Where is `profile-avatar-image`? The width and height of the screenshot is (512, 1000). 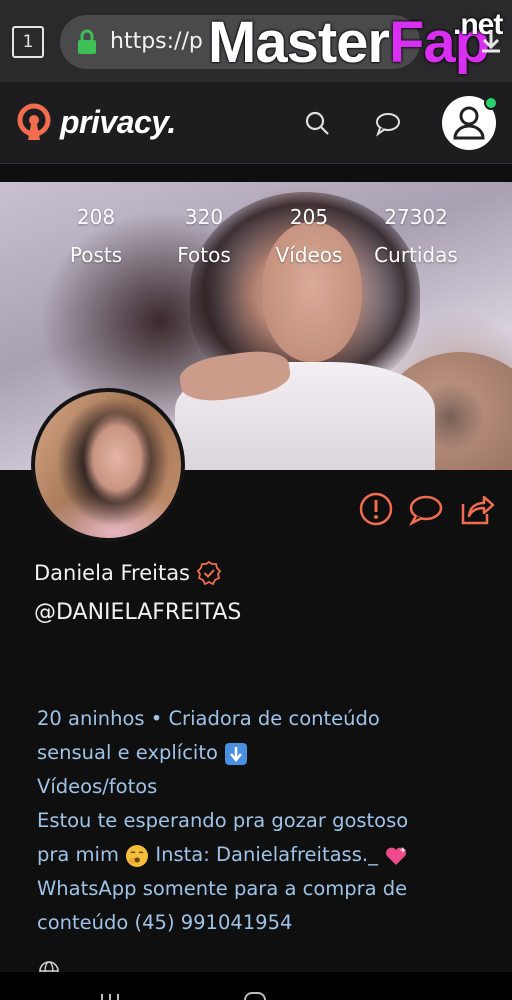
profile-avatar-image is located at coordinates (108, 465).